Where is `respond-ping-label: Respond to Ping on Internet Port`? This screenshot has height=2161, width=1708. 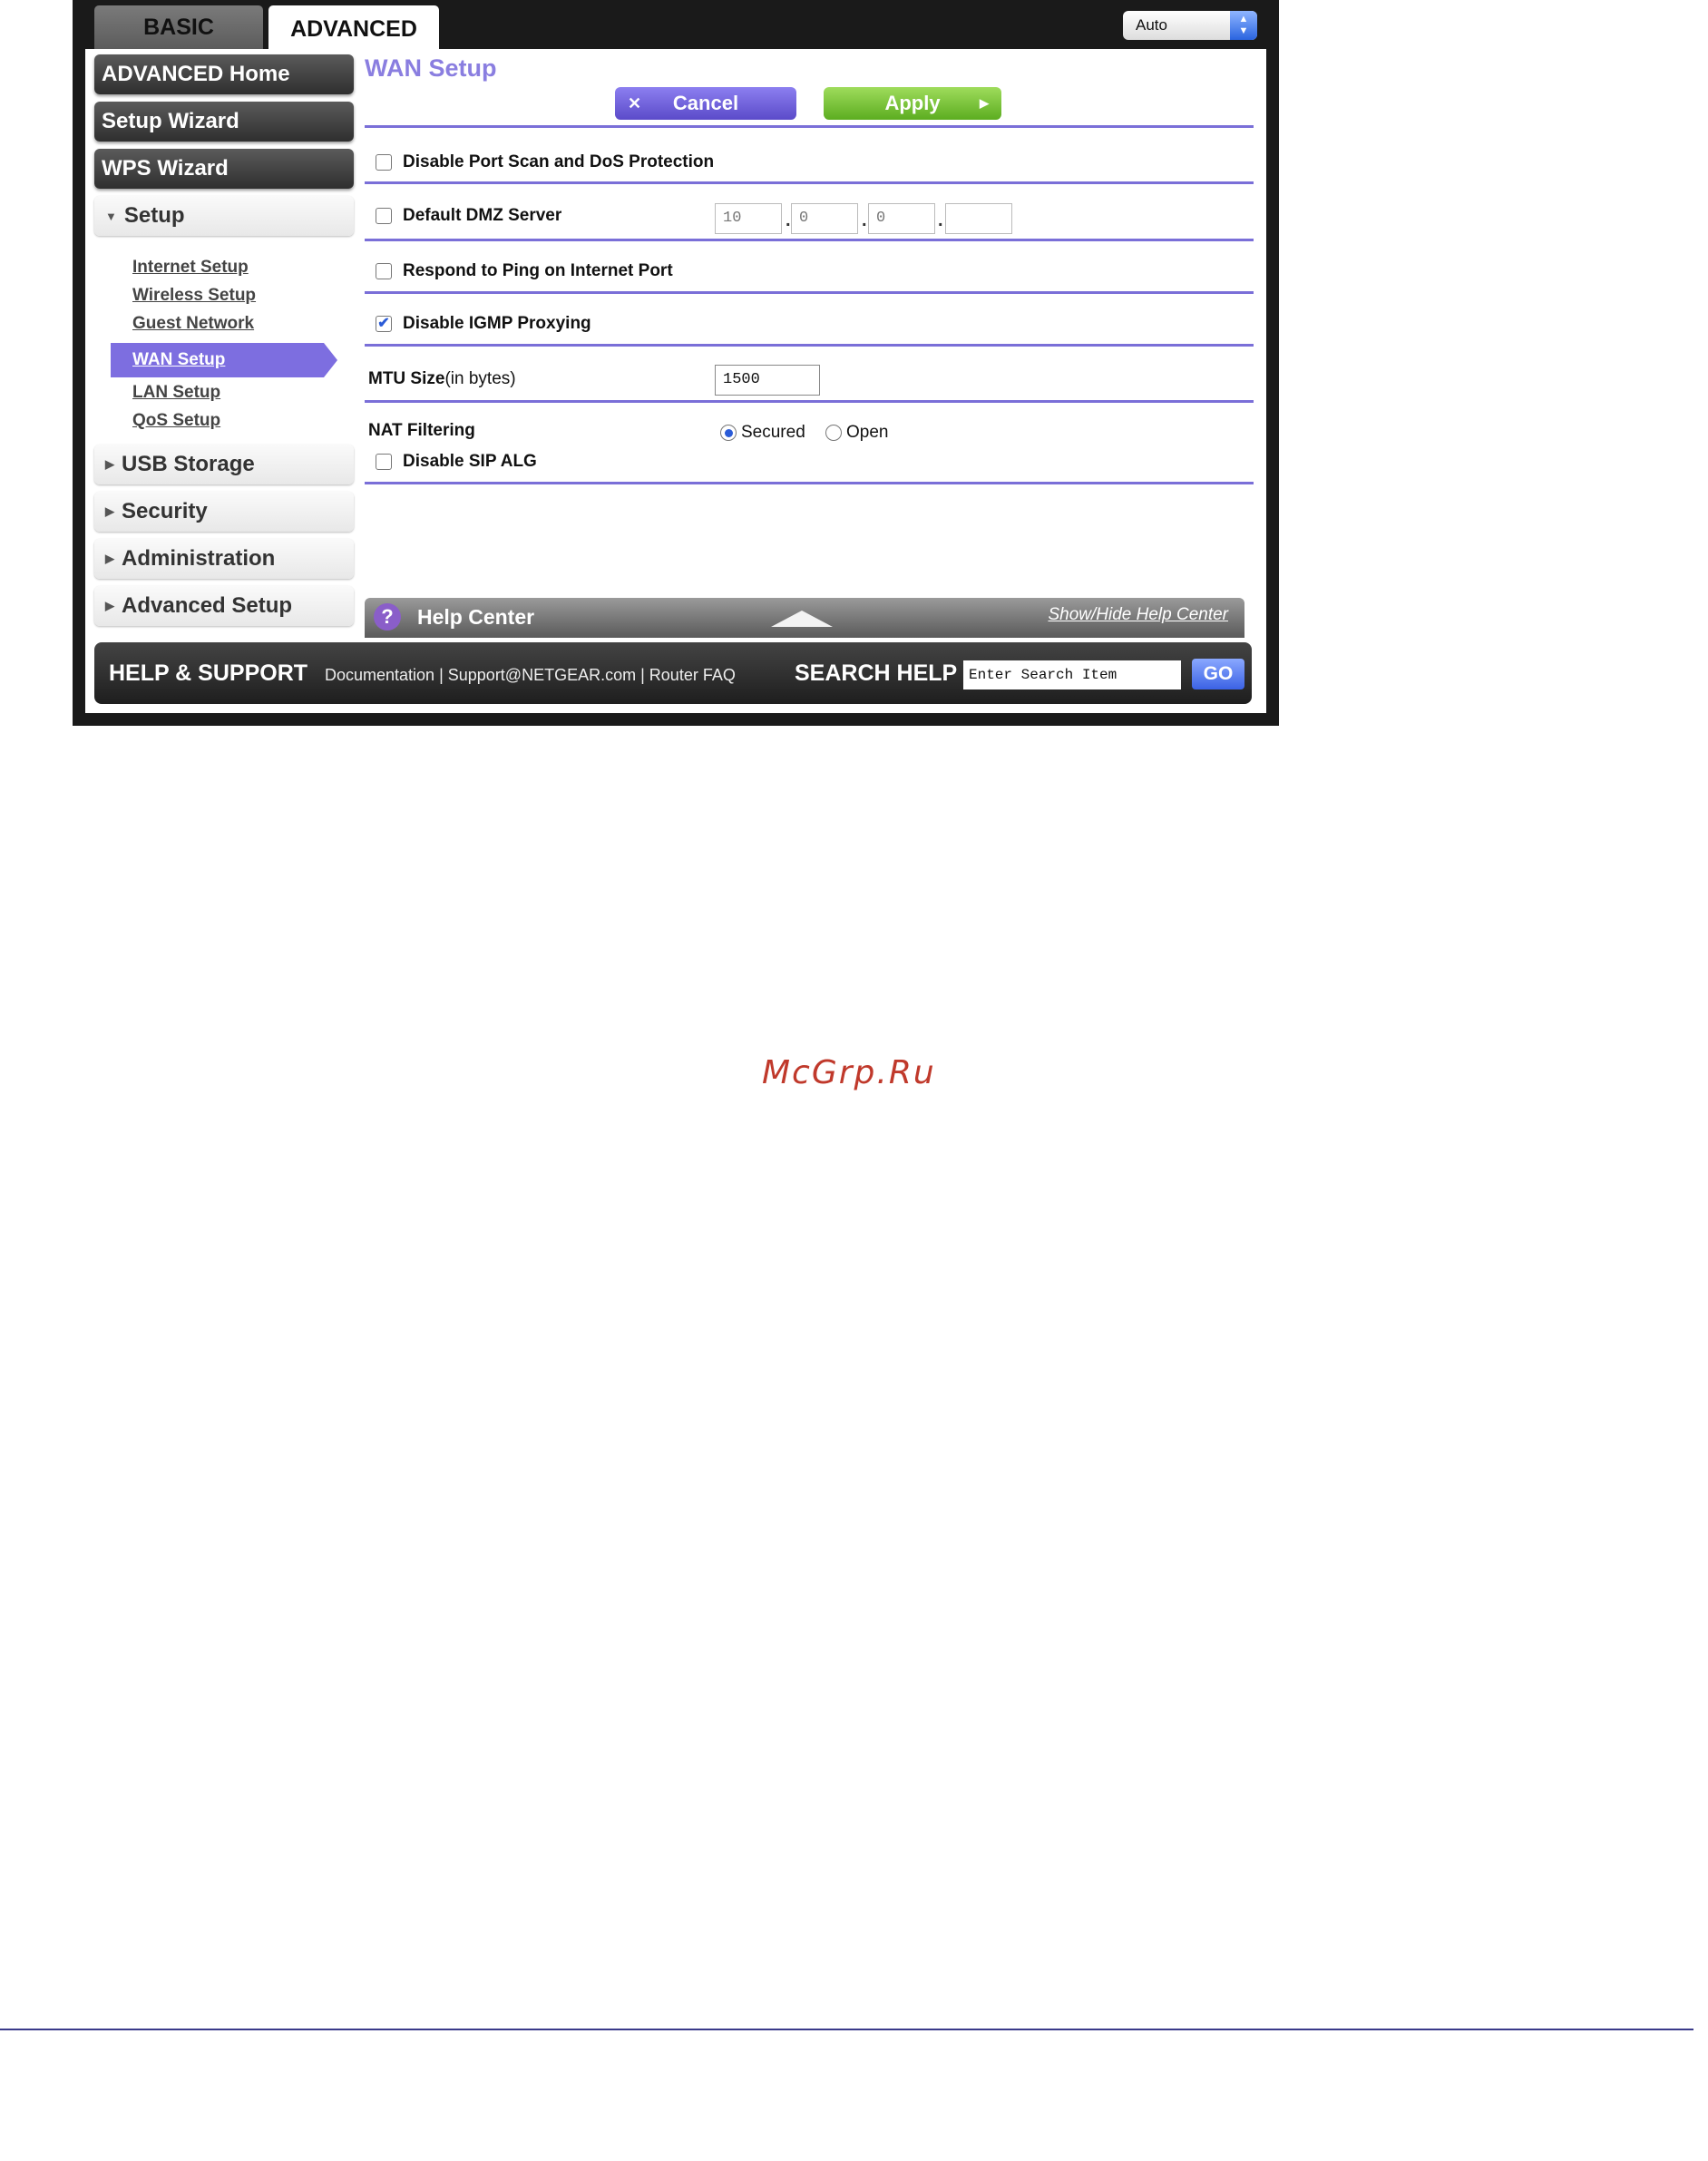
respond-ping-label: Respond to Ping on Internet Port is located at coordinates (538, 270).